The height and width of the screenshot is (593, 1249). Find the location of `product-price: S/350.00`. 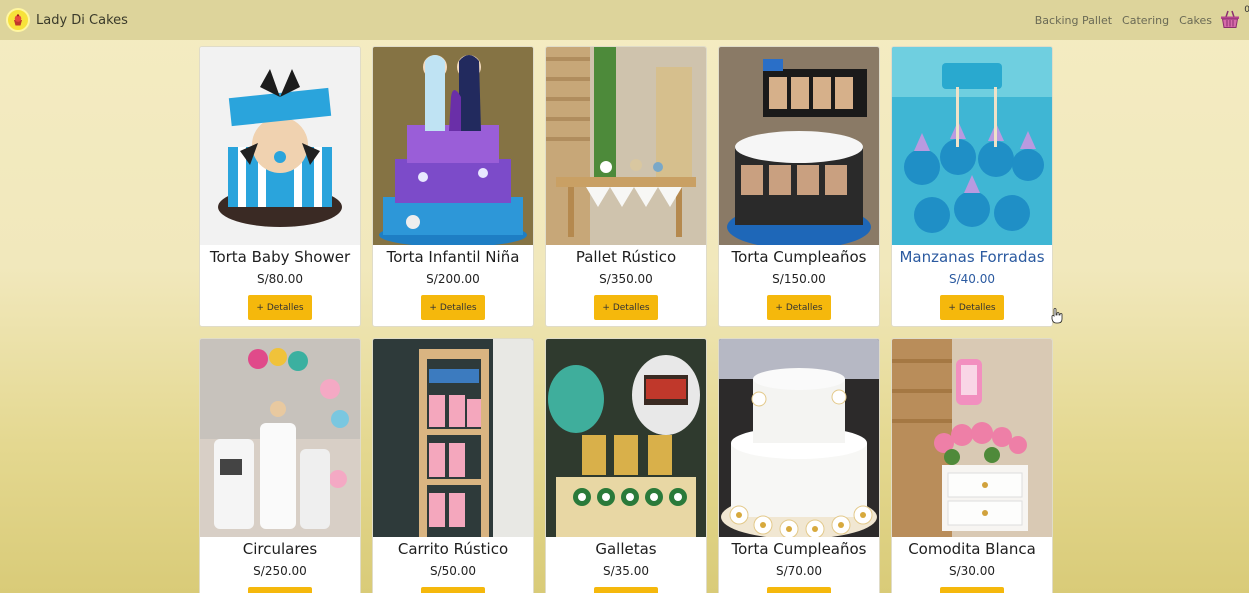

product-price: S/350.00 is located at coordinates (626, 279).